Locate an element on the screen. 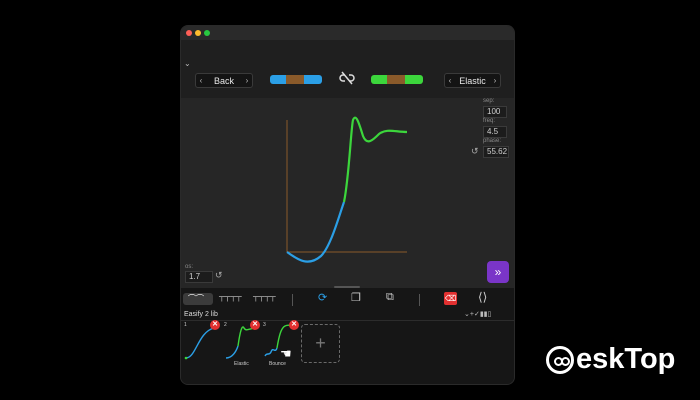  library-item: 1 ✕ is located at coordinates (202, 341).